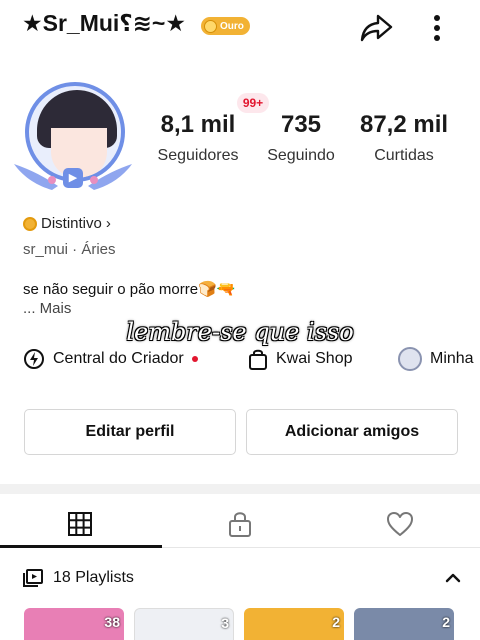 The height and width of the screenshot is (640, 480). Describe the element at coordinates (437, 28) in the screenshot. I see `more-options-icon` at that location.